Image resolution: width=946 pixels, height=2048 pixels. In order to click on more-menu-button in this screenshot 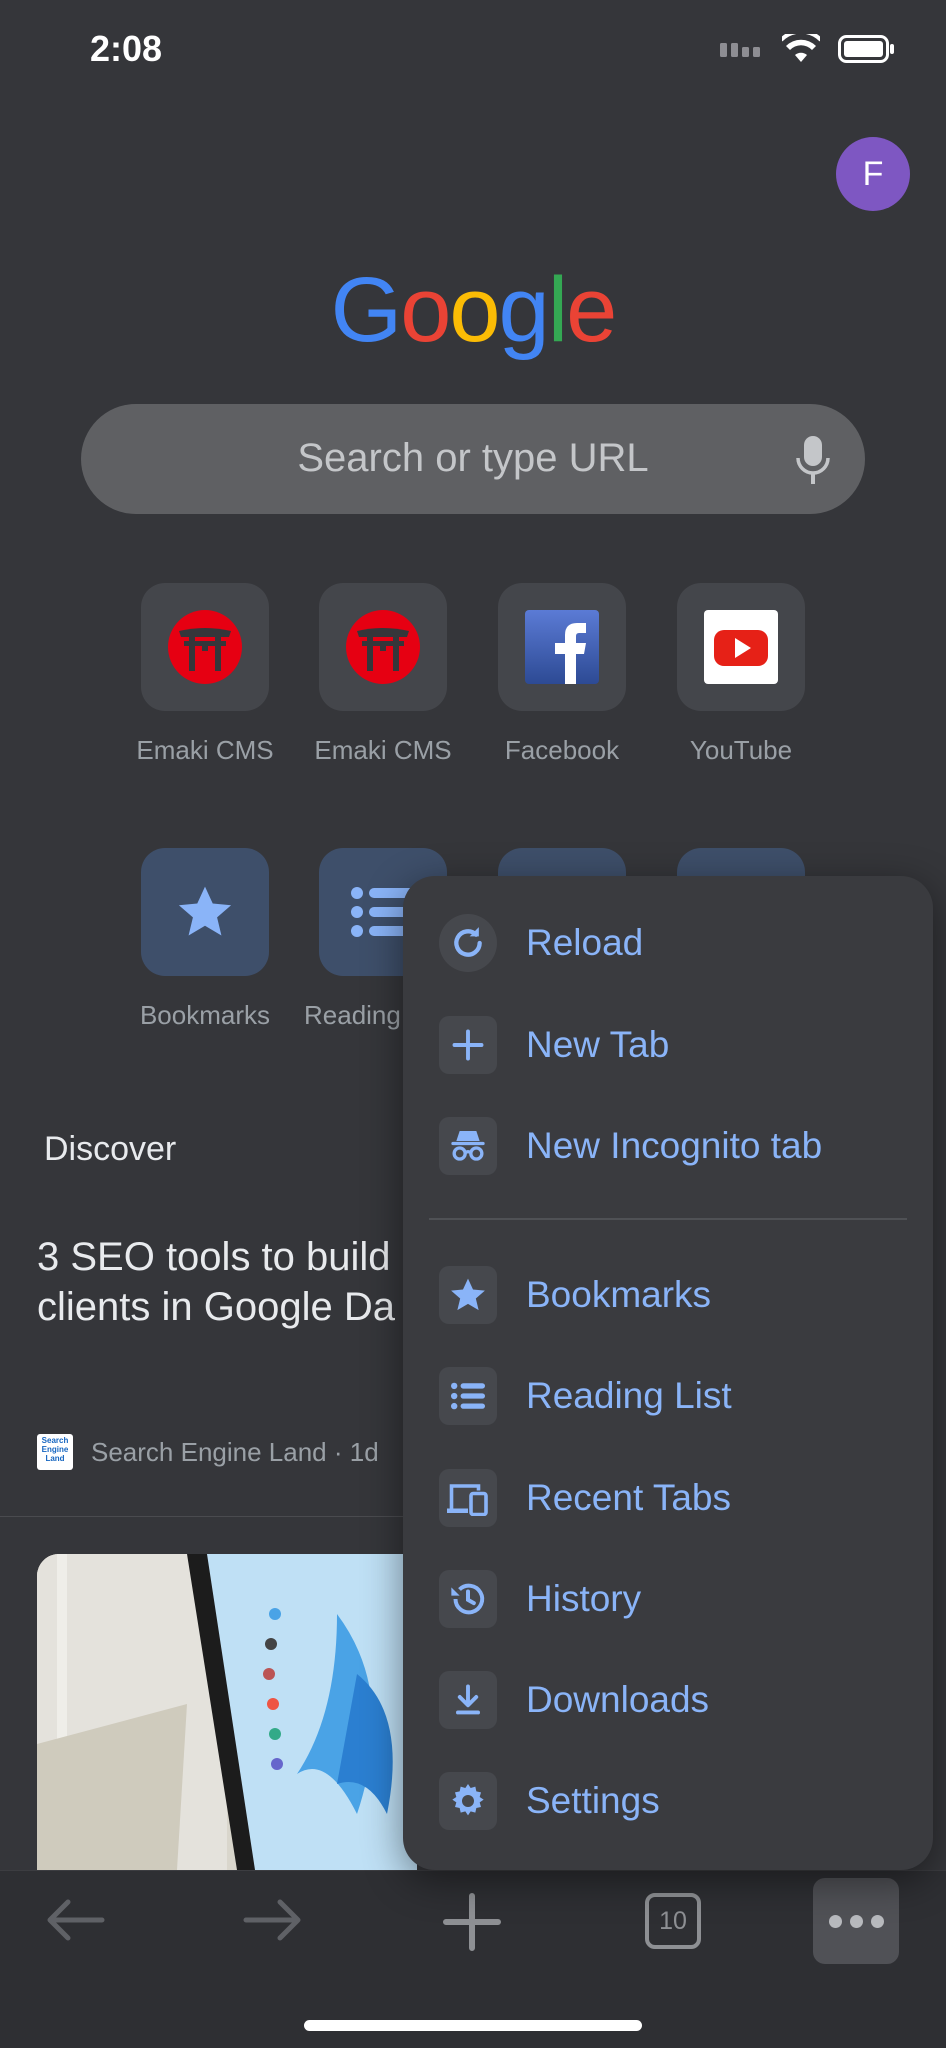, I will do `click(856, 1921)`.